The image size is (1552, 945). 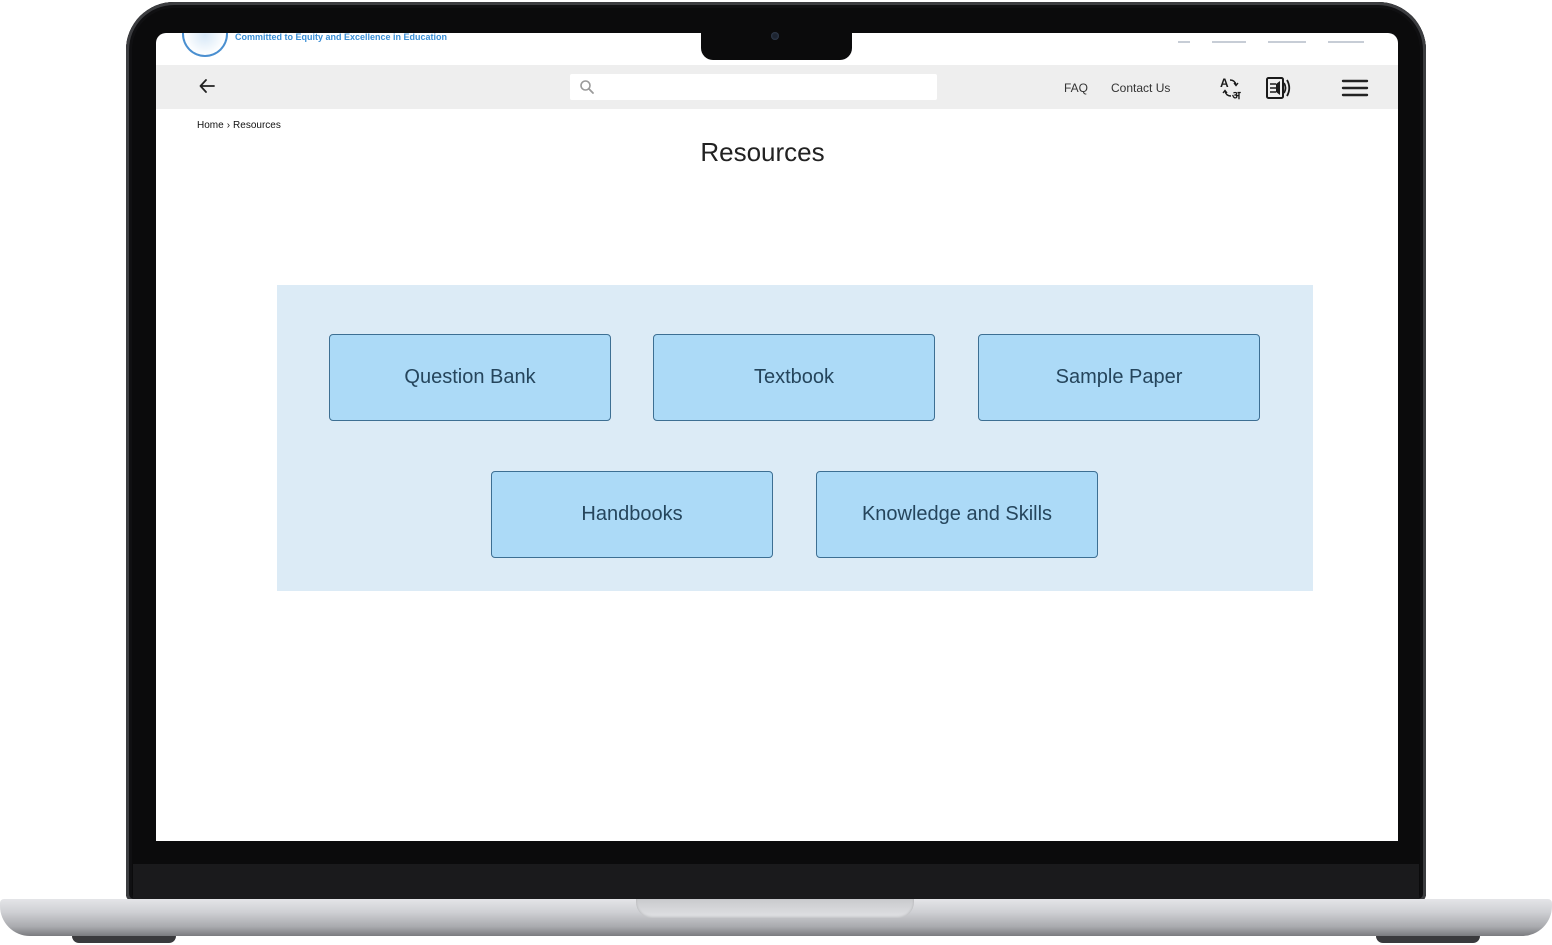 I want to click on emblem-logo-icon, so click(x=205, y=45).